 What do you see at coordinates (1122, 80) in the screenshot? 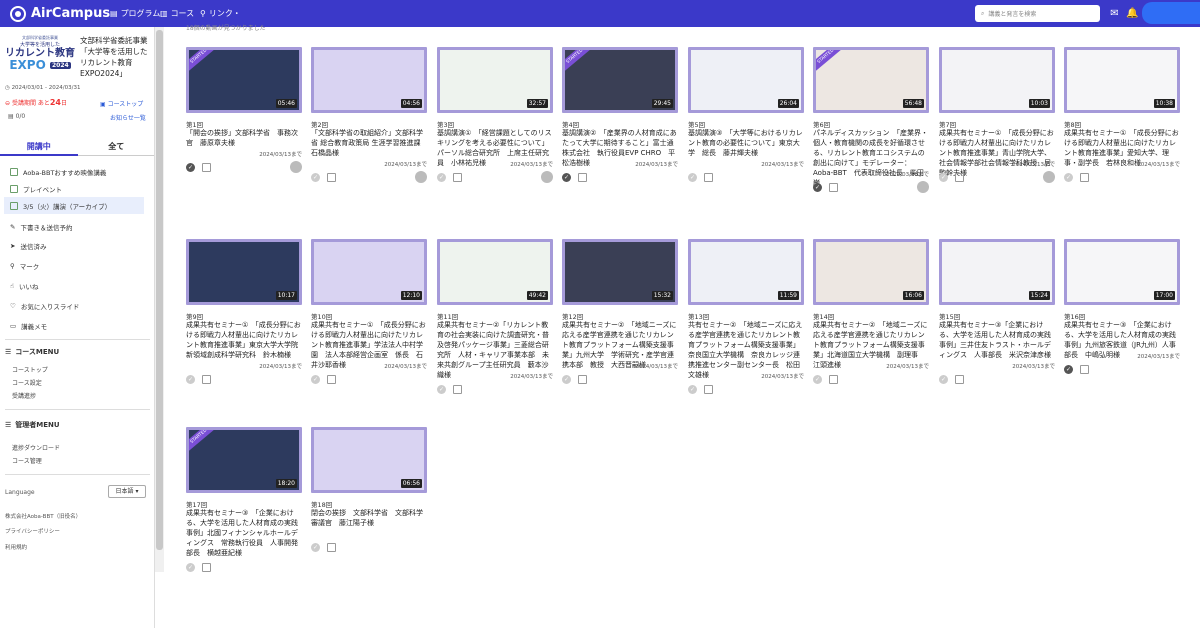
I see `video-thumbnail: 10:38` at bounding box center [1122, 80].